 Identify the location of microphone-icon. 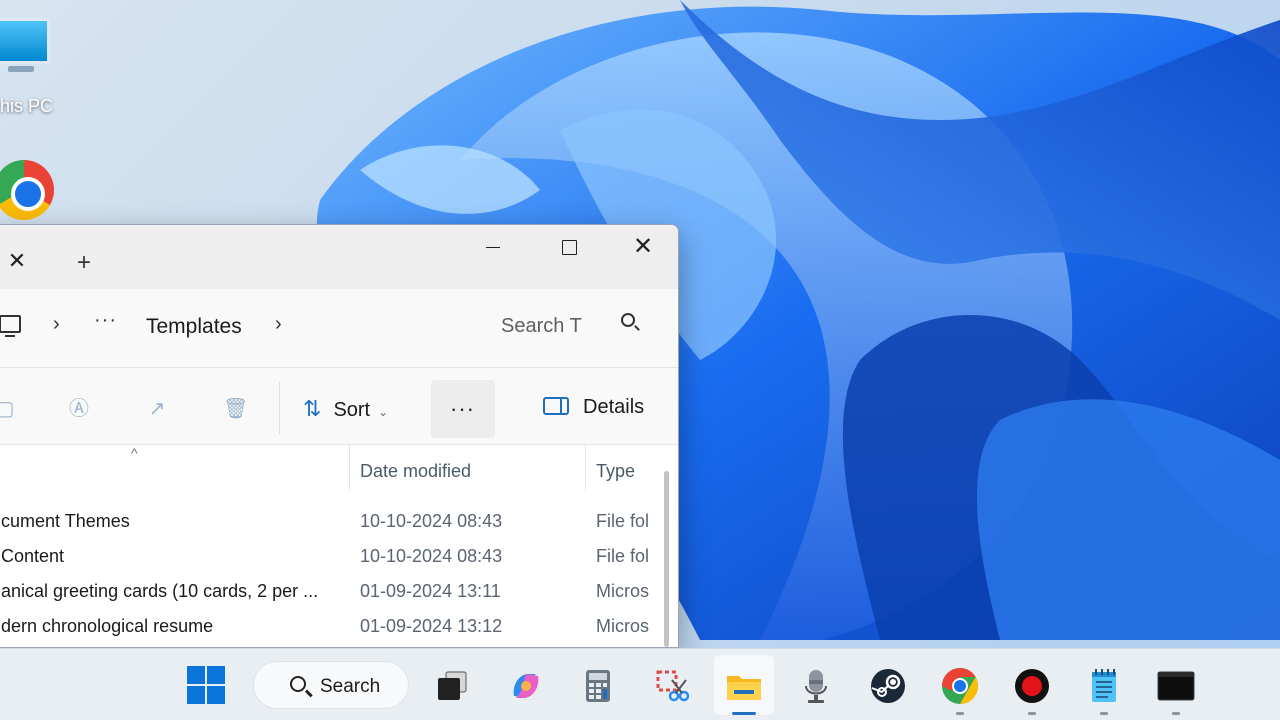
(816, 686).